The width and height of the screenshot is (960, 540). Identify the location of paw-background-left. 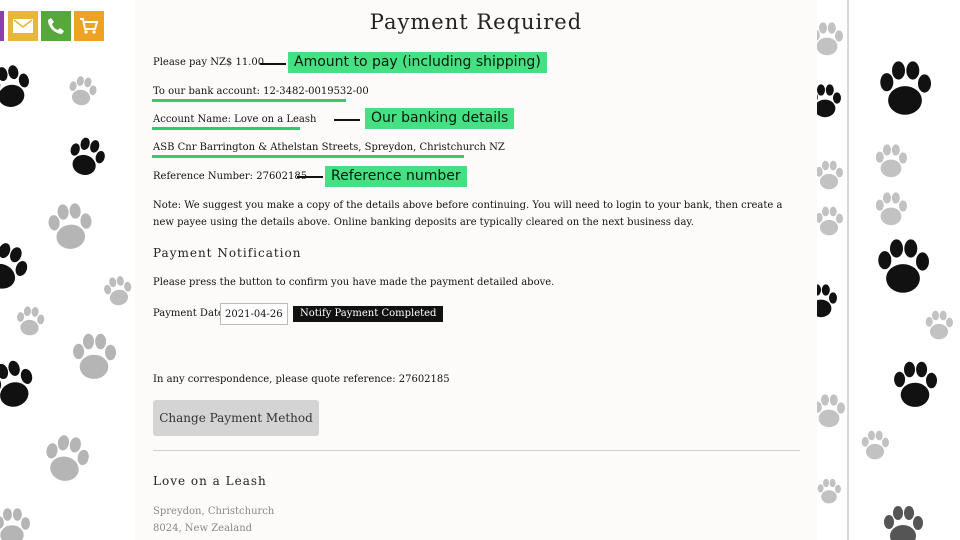
(67, 270).